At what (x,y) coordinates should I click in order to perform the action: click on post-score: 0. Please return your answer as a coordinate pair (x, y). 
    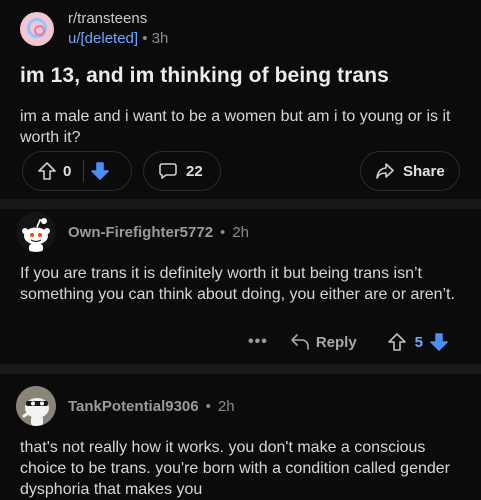
    Looking at the image, I should click on (67, 171).